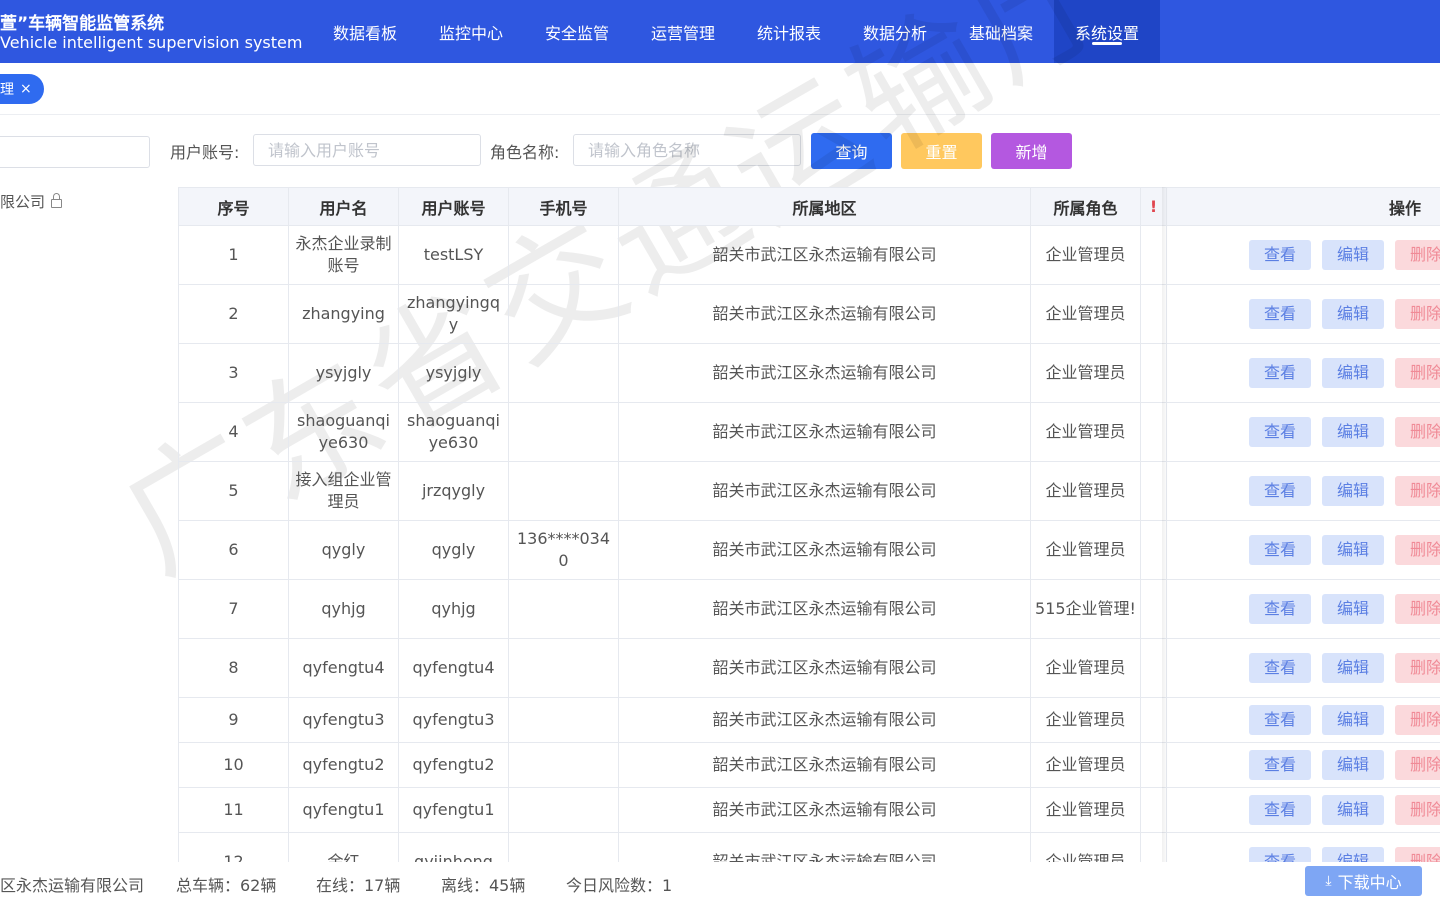  Describe the element at coordinates (1031, 151) in the screenshot. I see `add-button: 新增` at that location.